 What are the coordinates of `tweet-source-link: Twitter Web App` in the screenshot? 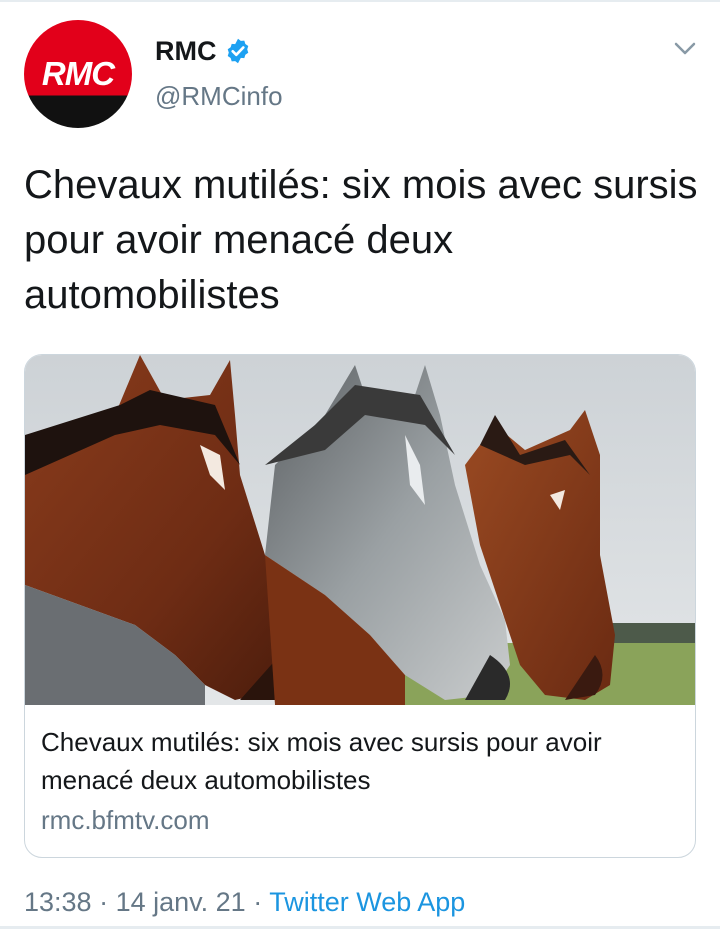 It's located at (367, 902).